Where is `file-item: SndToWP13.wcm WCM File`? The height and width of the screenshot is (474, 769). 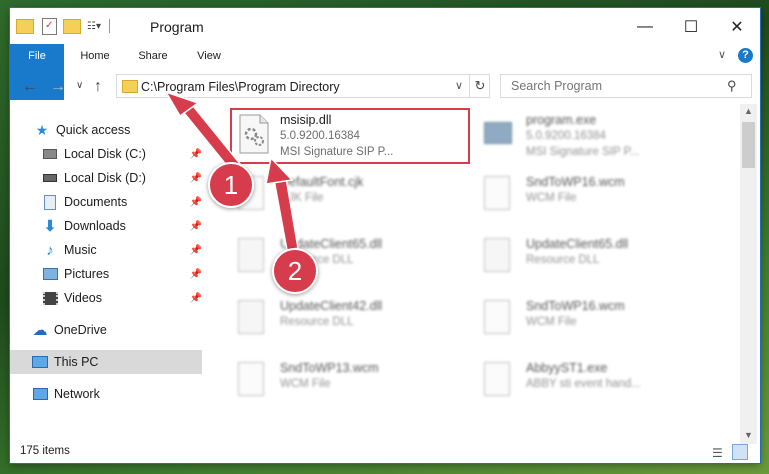
file-item: SndToWP13.wcm WCM File is located at coordinates (350, 384).